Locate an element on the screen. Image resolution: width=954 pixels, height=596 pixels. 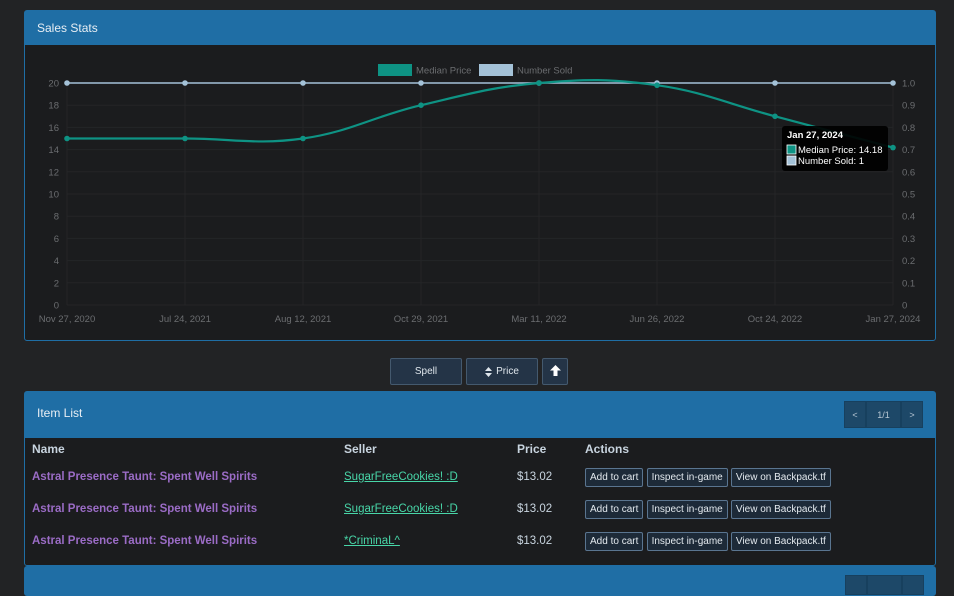
y-right-tick-label: 0.7 is located at coordinates (908, 150).